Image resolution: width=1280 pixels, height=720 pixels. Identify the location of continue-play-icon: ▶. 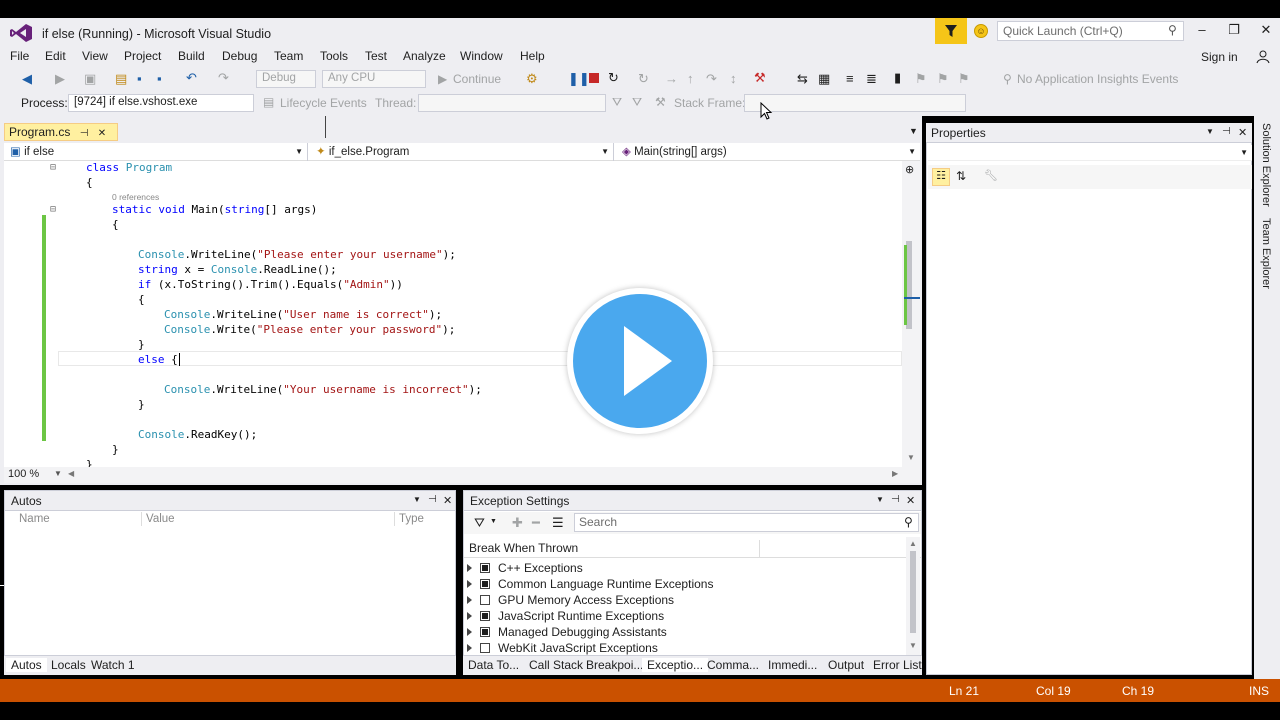
(442, 79).